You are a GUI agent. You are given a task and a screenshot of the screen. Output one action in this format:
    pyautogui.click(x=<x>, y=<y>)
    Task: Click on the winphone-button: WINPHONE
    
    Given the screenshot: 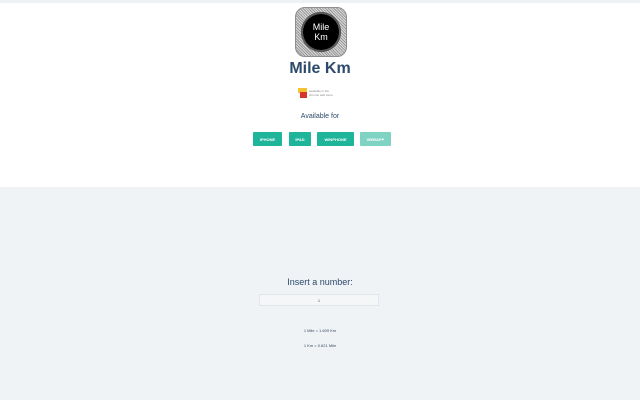 What is the action you would take?
    pyautogui.click(x=335, y=139)
    